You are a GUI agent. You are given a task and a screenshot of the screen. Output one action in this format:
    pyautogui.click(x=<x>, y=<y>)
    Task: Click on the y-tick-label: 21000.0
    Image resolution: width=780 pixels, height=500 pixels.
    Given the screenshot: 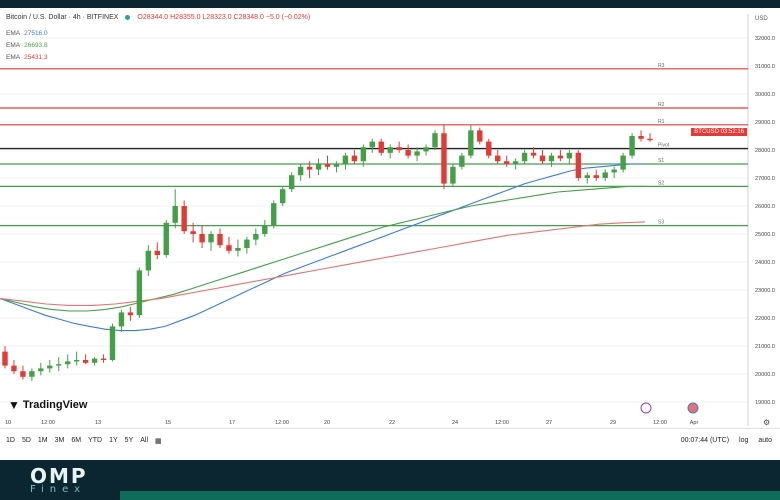 What is the action you would take?
    pyautogui.click(x=765, y=347)
    